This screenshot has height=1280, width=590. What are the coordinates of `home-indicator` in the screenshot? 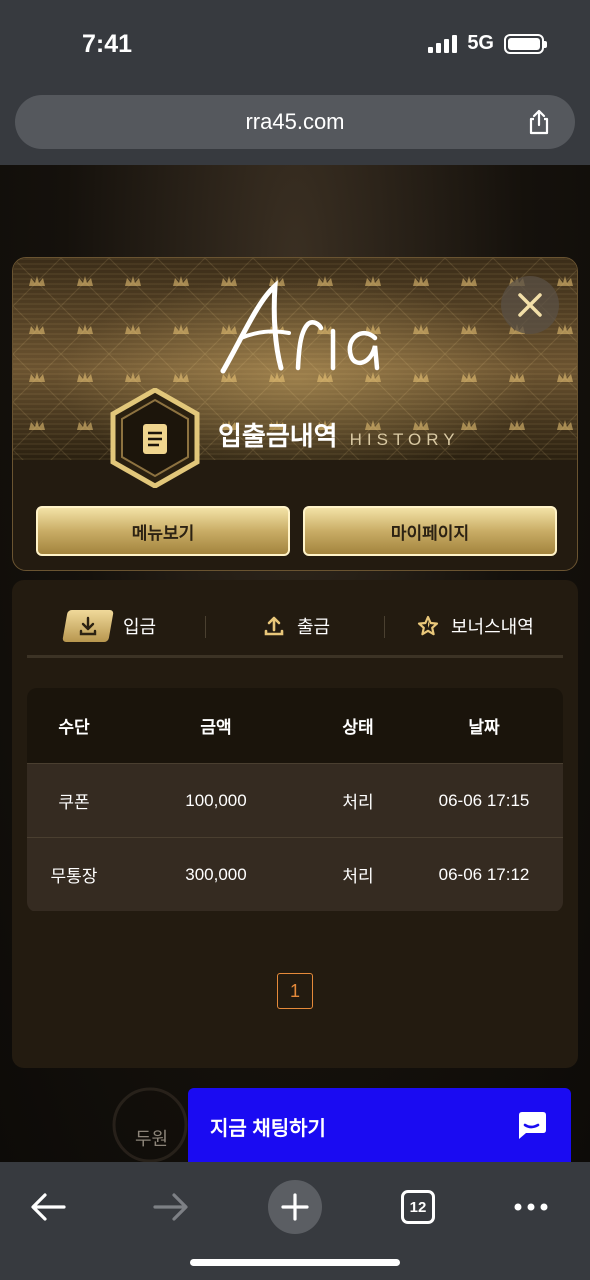 It's located at (295, 1262).